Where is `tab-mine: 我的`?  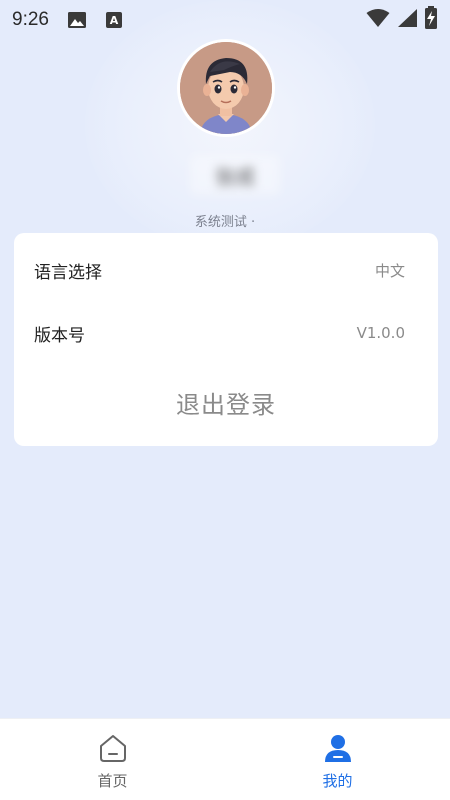
tab-mine: 我的 is located at coordinates (337, 759).